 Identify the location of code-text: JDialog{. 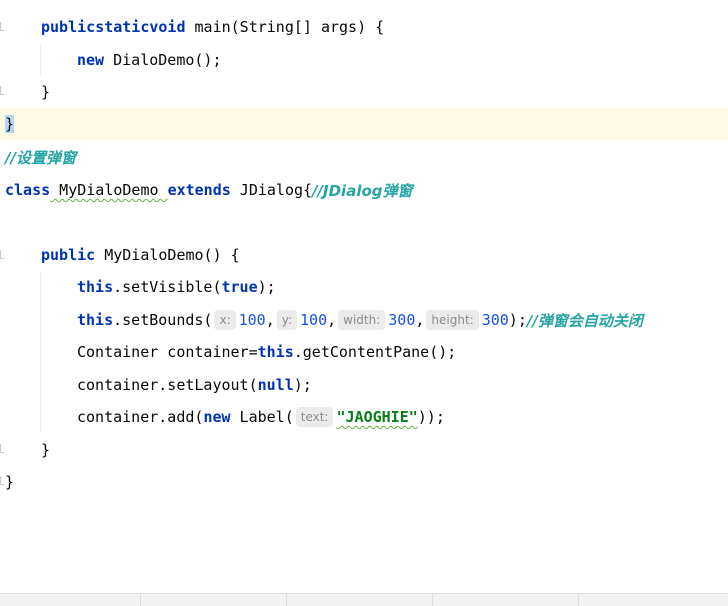
(271, 190).